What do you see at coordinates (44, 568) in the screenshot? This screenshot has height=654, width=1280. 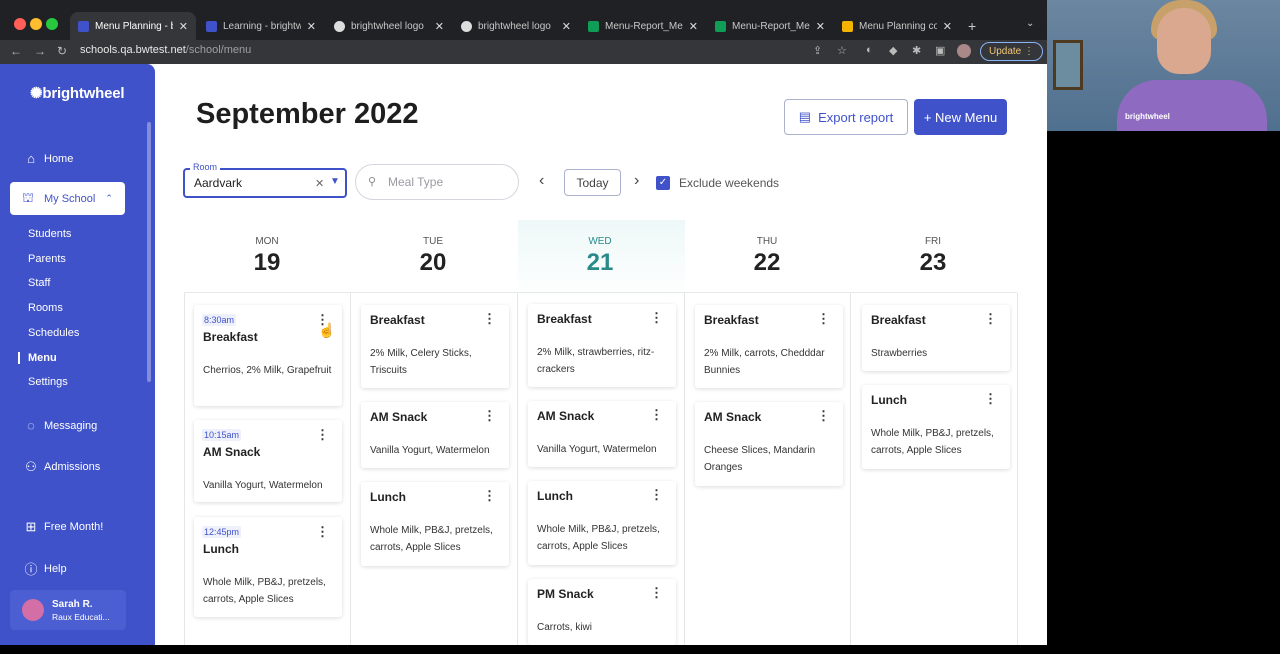 I see `sidebar-item-help: ⓘ Help` at bounding box center [44, 568].